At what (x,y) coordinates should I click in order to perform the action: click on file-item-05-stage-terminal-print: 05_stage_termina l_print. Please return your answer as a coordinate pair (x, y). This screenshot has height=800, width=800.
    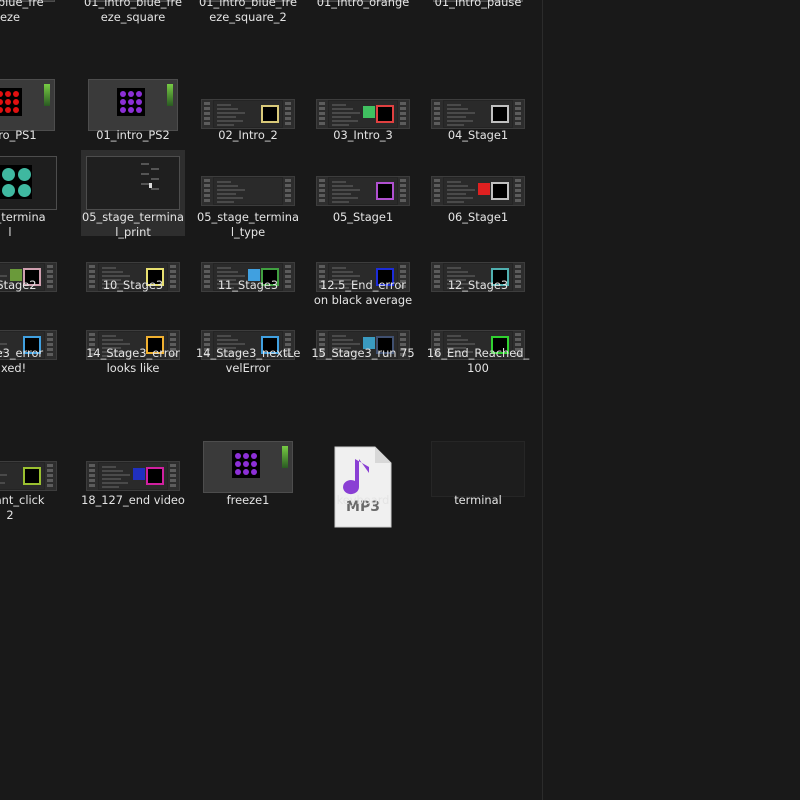
    Looking at the image, I should click on (133, 194).